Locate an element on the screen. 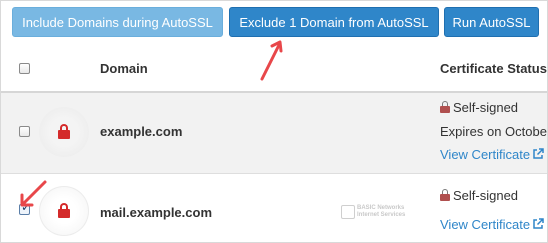 This screenshot has width=548, height=243. column-header-certificate-status: Certificate Status is located at coordinates (493, 68).